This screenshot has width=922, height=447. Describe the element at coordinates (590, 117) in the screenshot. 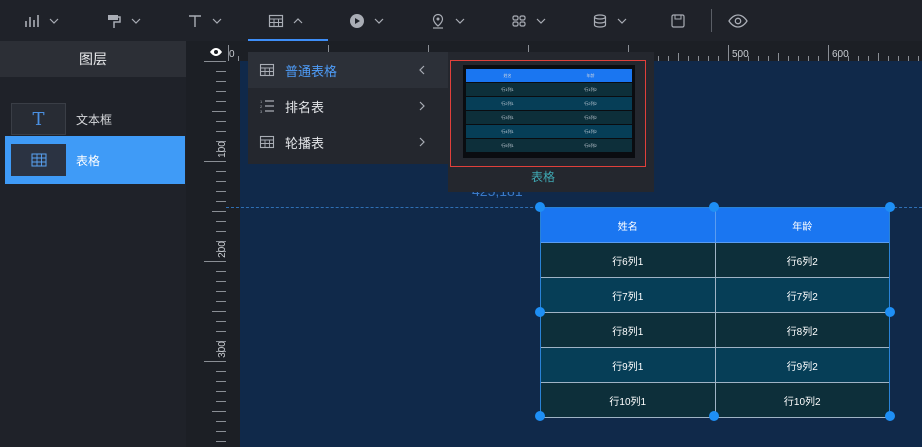

I see `preview-cell: 行3列2` at that location.